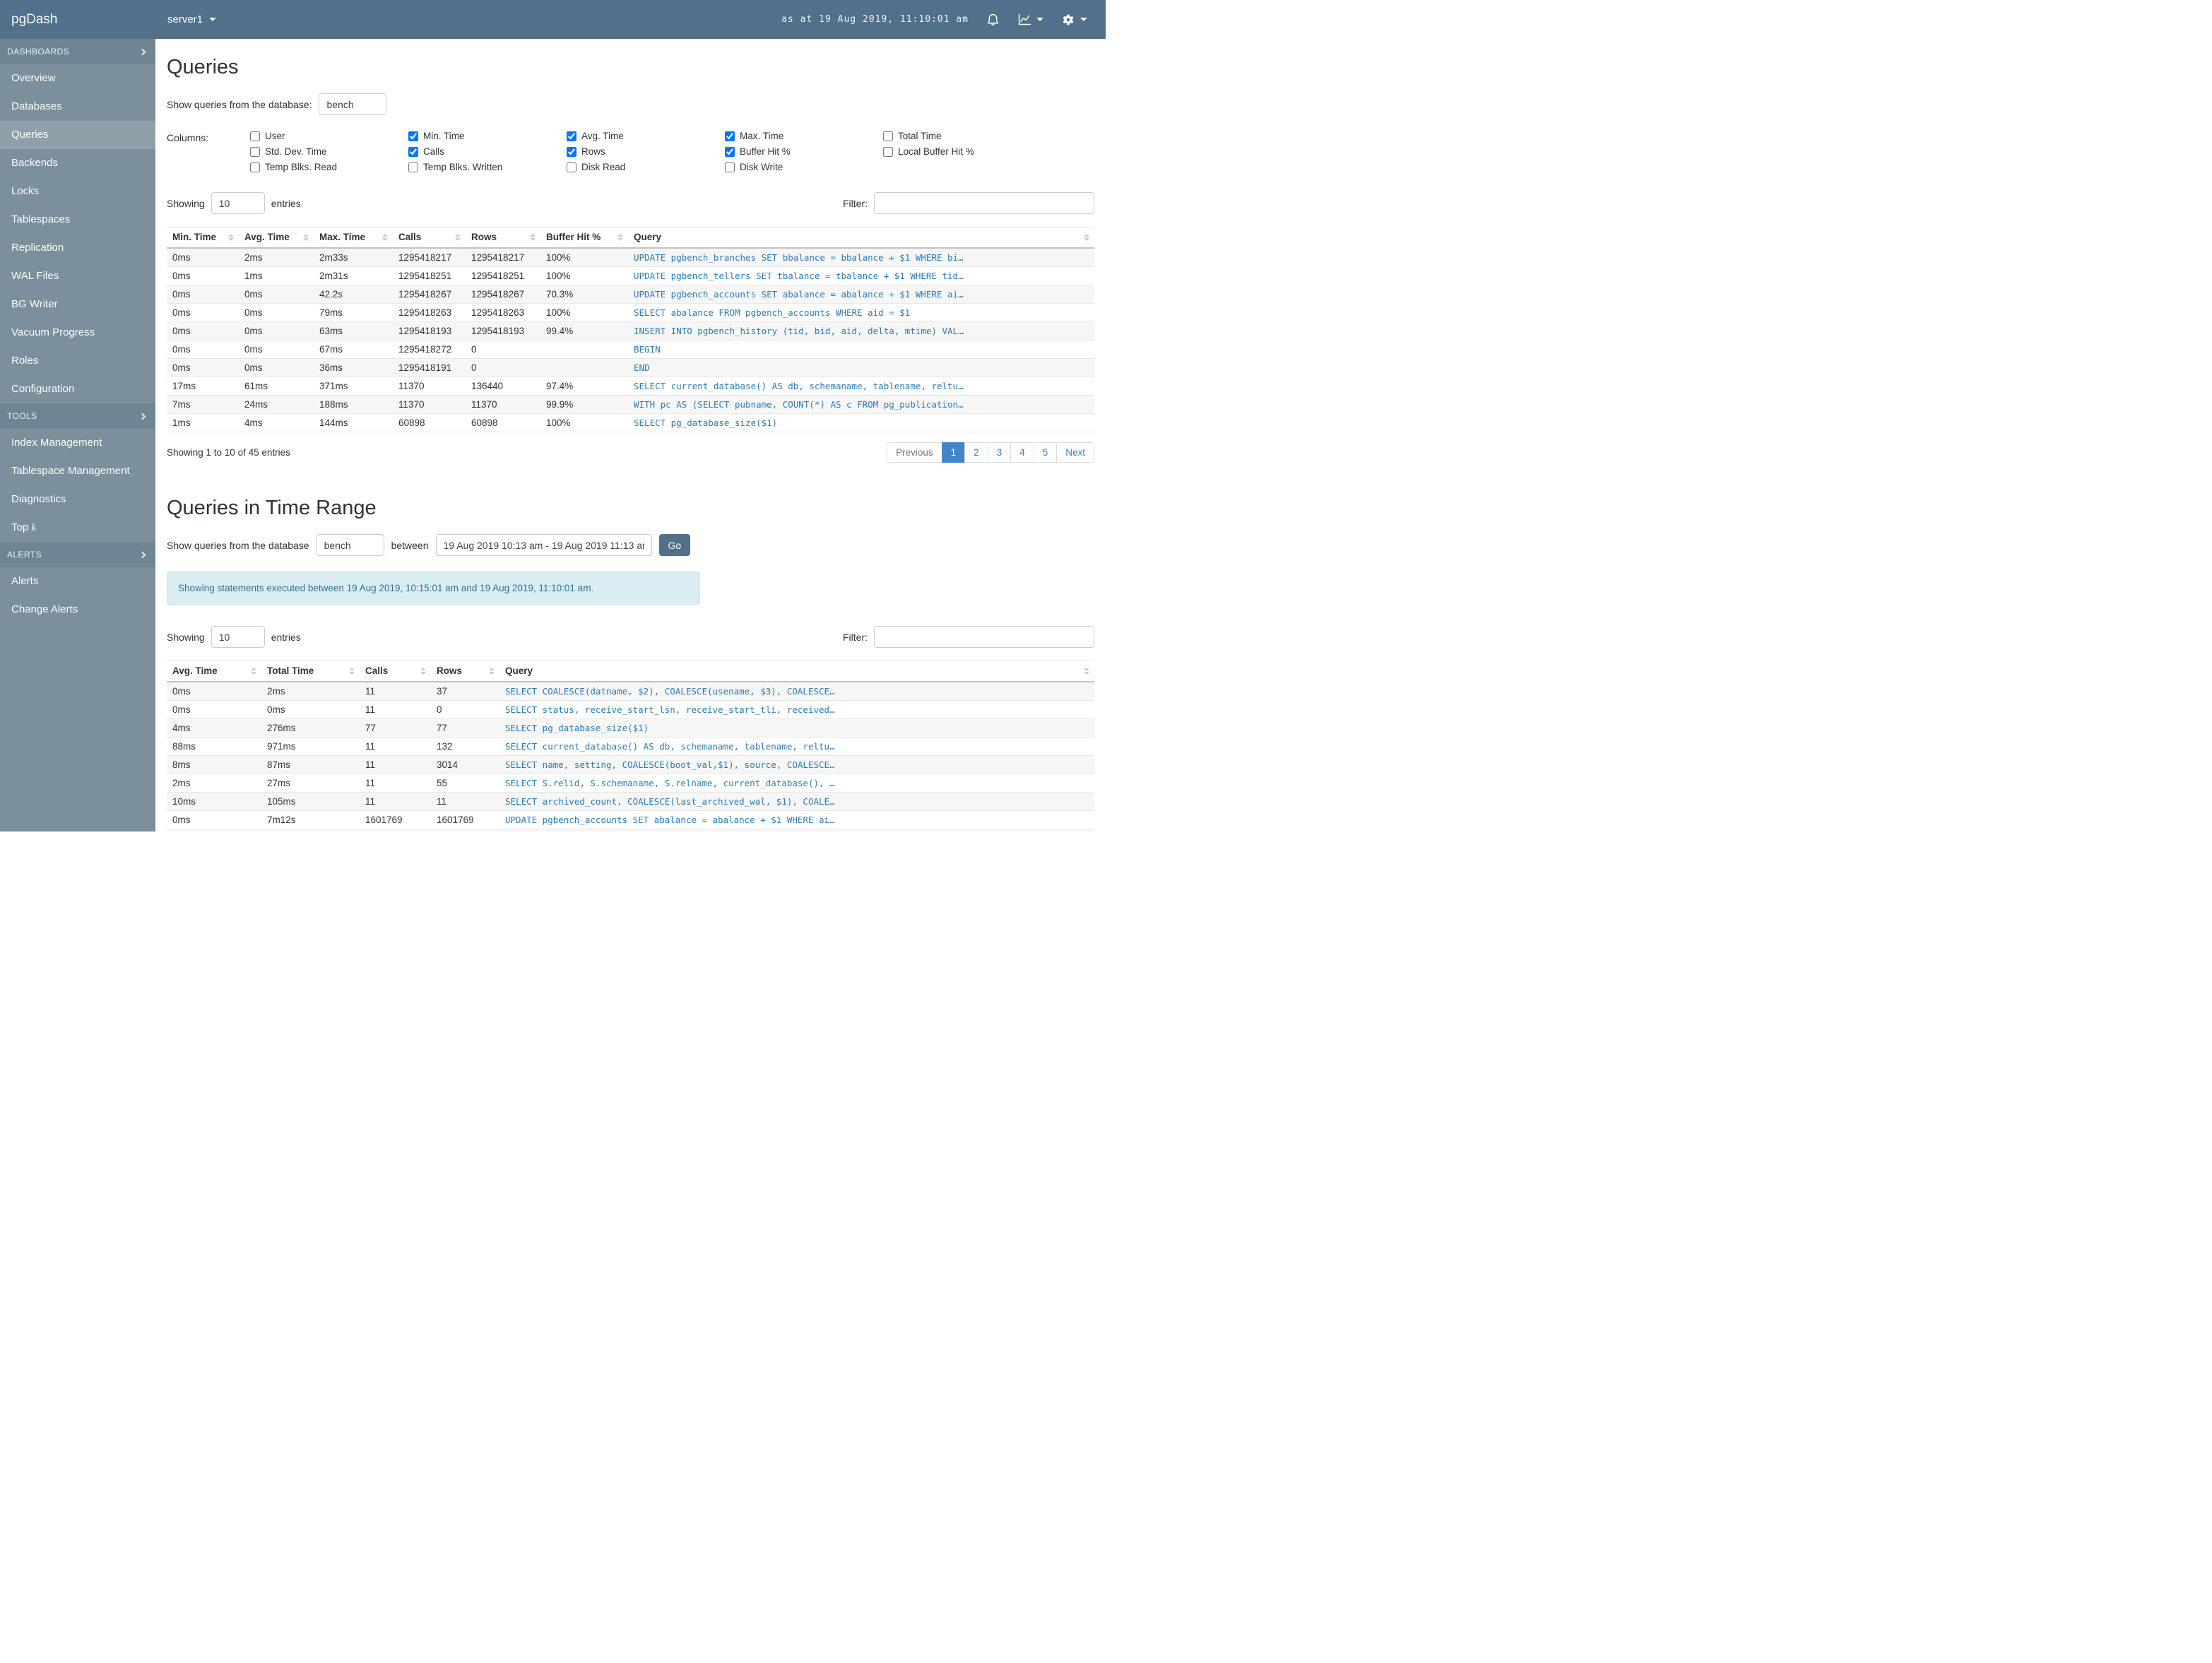 The height and width of the screenshot is (1663, 2212). What do you see at coordinates (203, 238) in the screenshot?
I see `col-header-min-time: Min. Time` at bounding box center [203, 238].